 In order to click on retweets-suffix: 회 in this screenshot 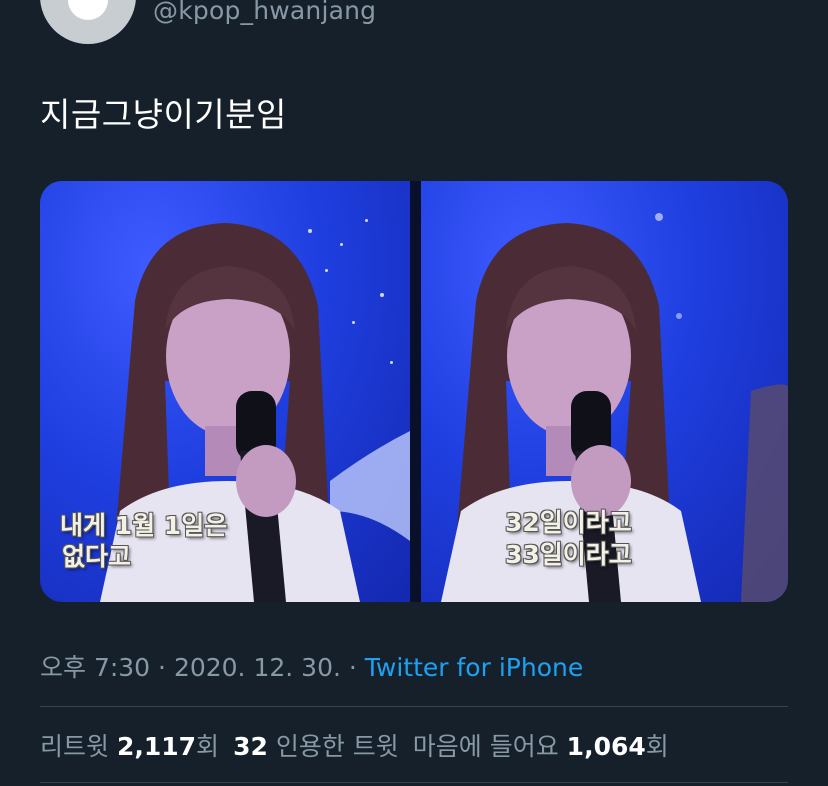, I will do `click(208, 746)`.